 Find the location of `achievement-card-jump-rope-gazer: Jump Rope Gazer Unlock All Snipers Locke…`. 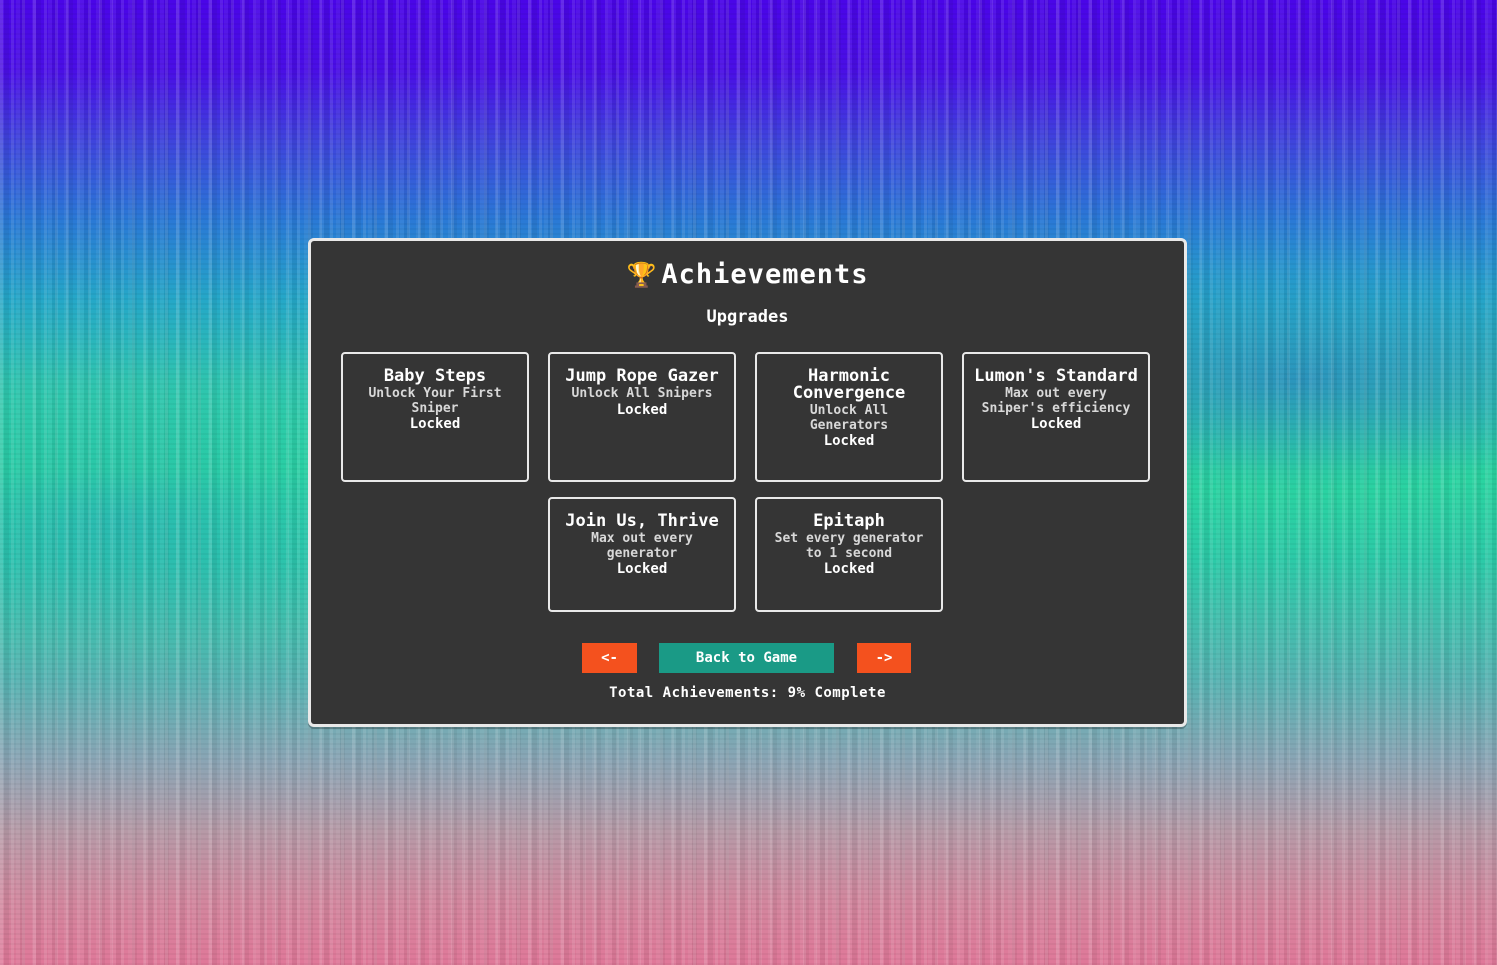

achievement-card-jump-rope-gazer: Jump Rope Gazer Unlock All Snipers Locke… is located at coordinates (642, 417).